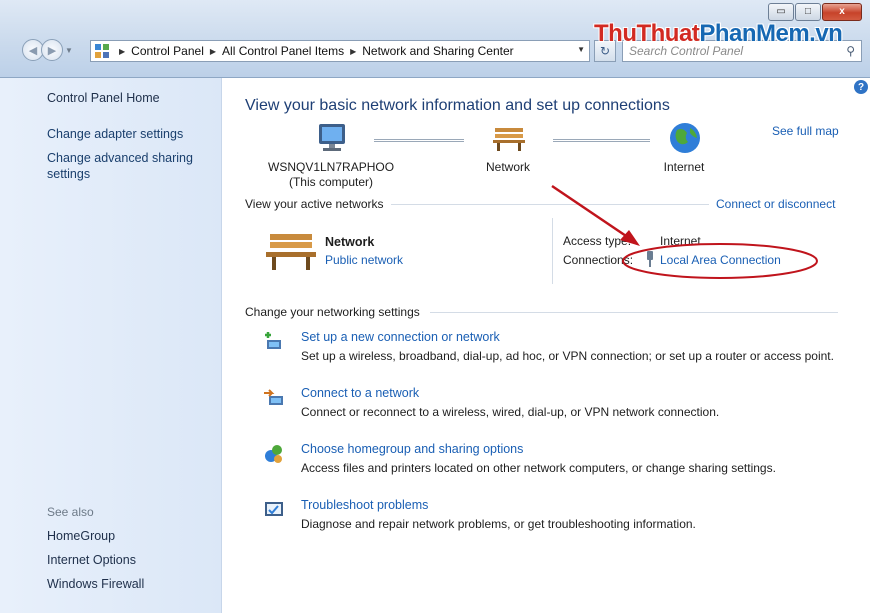 This screenshot has height=613, width=870. Describe the element at coordinates (647, 33) in the screenshot. I see `watermark-part1: ThuThuat` at that location.